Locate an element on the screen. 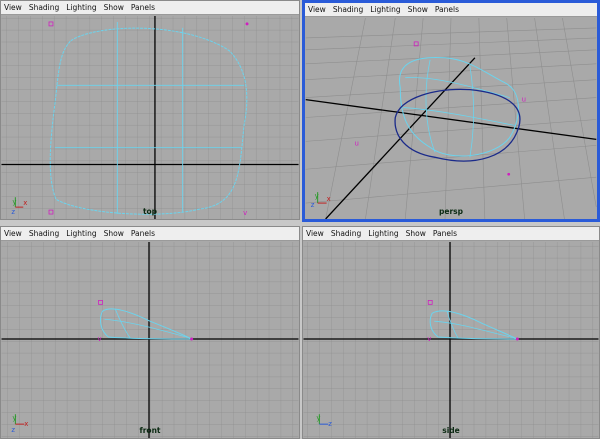 This screenshot has height=439, width=600. camera-label: persp is located at coordinates (451, 211).